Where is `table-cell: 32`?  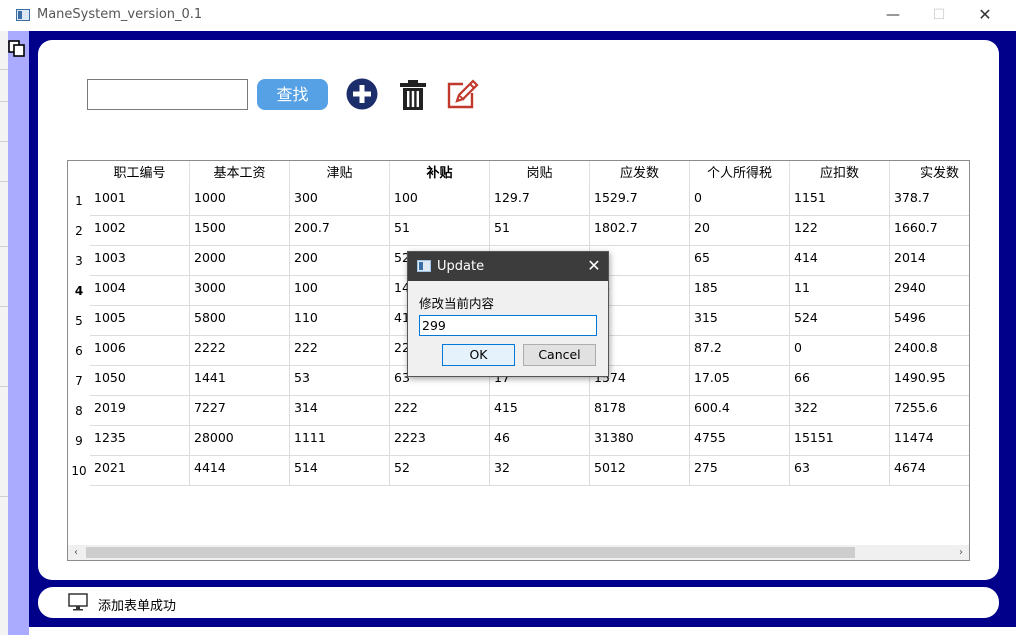 table-cell: 32 is located at coordinates (540, 471).